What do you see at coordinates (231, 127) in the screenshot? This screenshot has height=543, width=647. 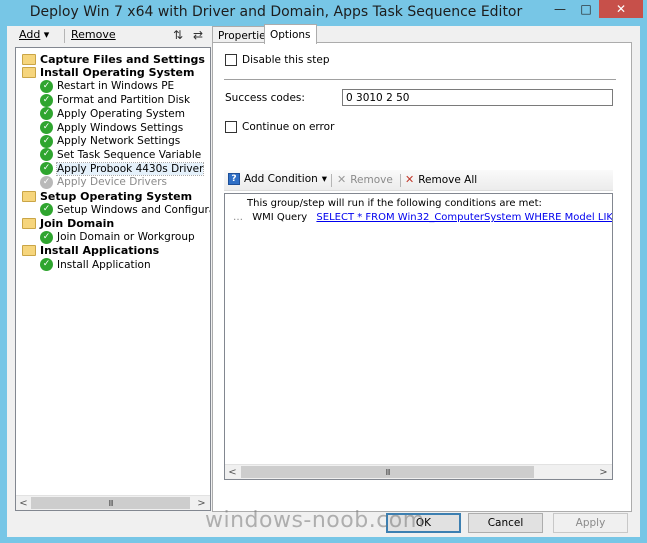 I see `continue-on-error-checkbox` at bounding box center [231, 127].